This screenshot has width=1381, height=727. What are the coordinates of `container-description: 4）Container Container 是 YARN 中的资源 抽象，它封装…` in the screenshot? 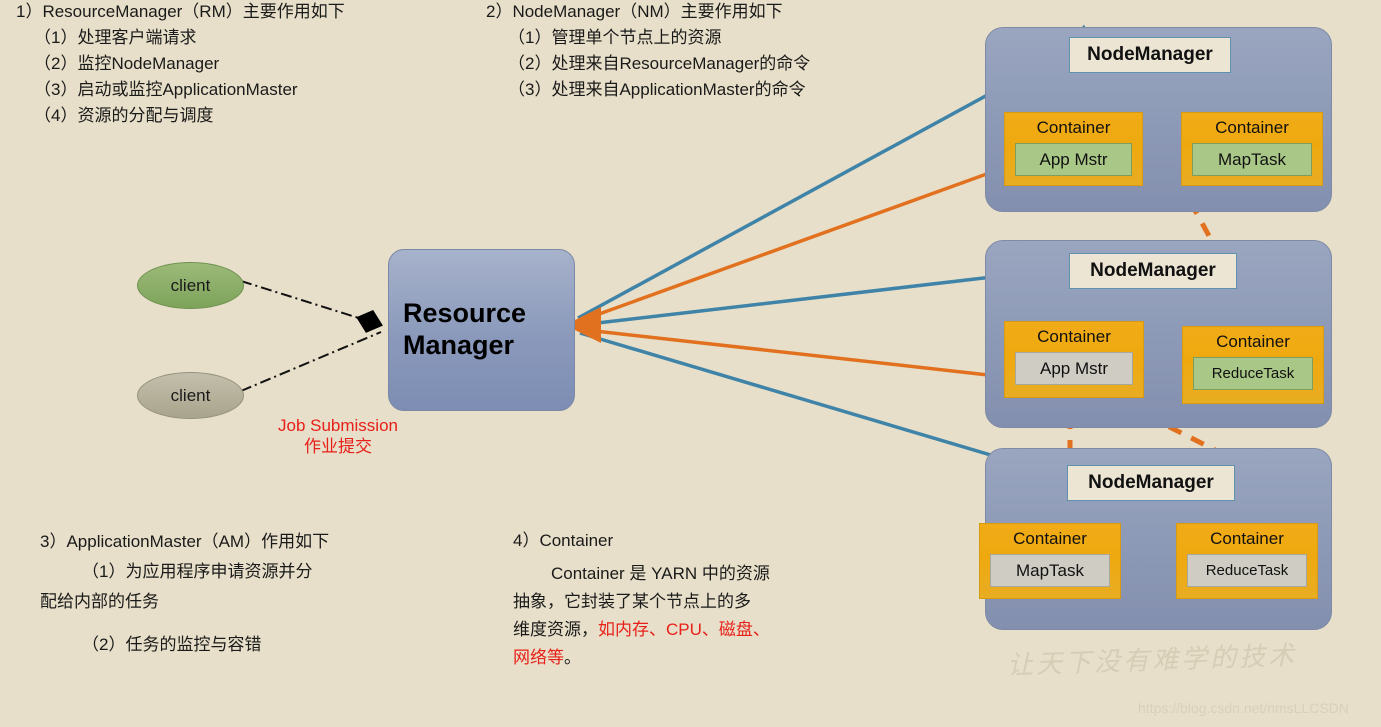 It's located at (641, 604).